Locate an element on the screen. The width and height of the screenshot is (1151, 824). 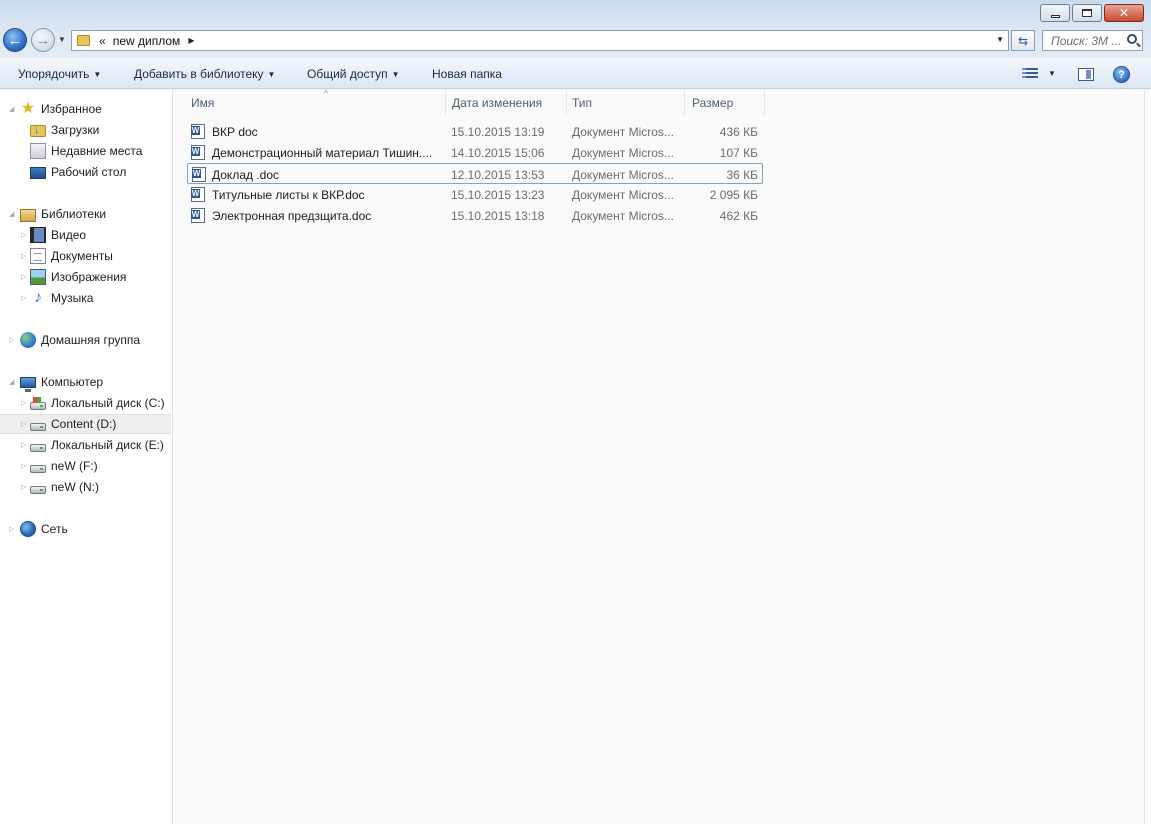
nav-label: Рабочий стол is located at coordinates (89, 172).